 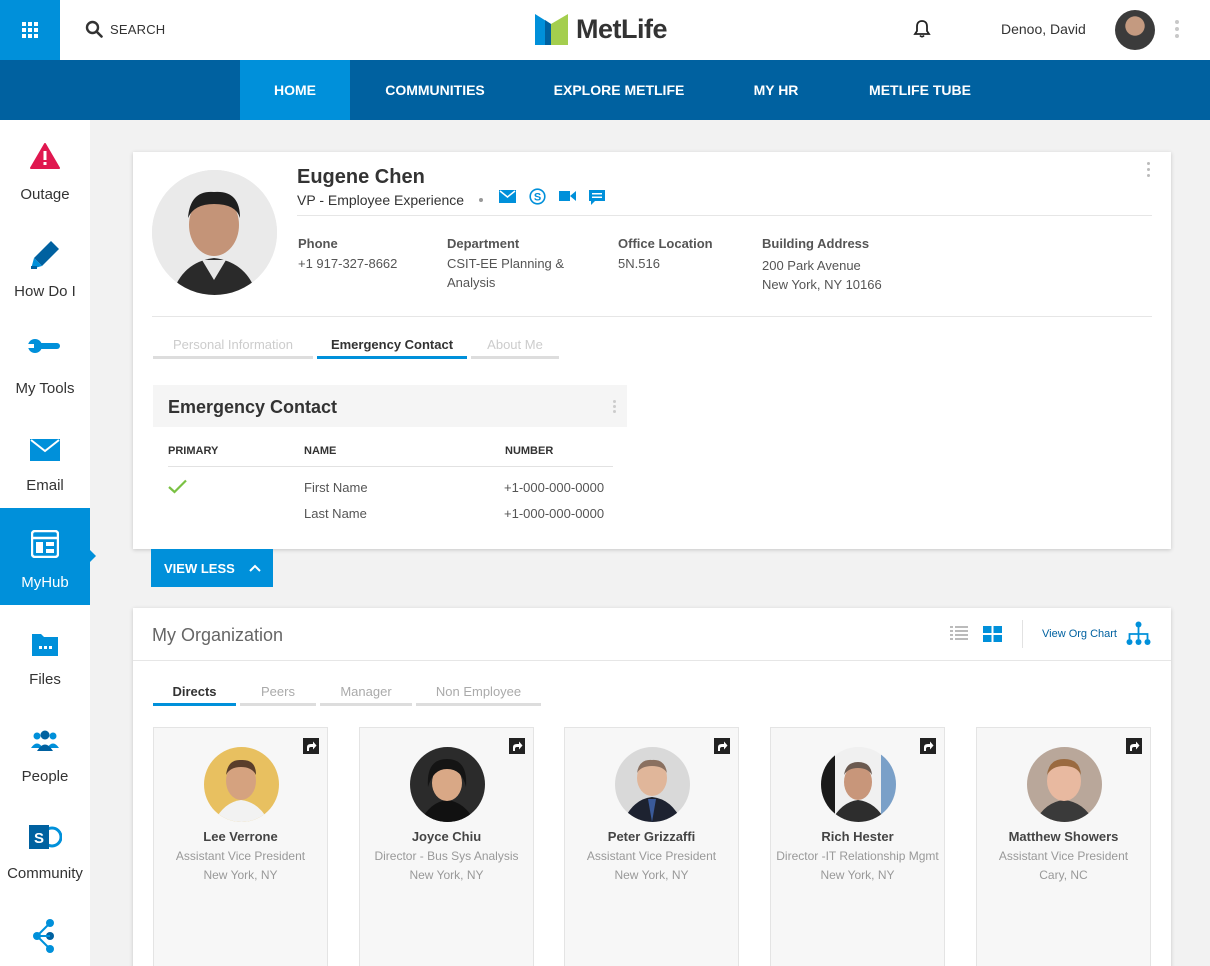 I want to click on sidebar-item-myhub: MyHub, so click(x=48, y=556).